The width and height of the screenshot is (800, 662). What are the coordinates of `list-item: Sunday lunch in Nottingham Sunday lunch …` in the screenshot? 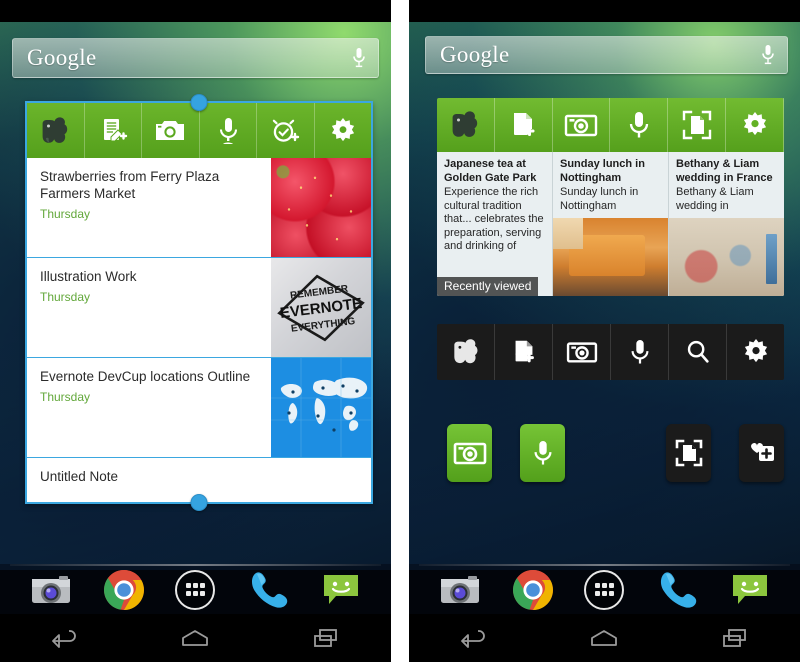 It's located at (611, 224).